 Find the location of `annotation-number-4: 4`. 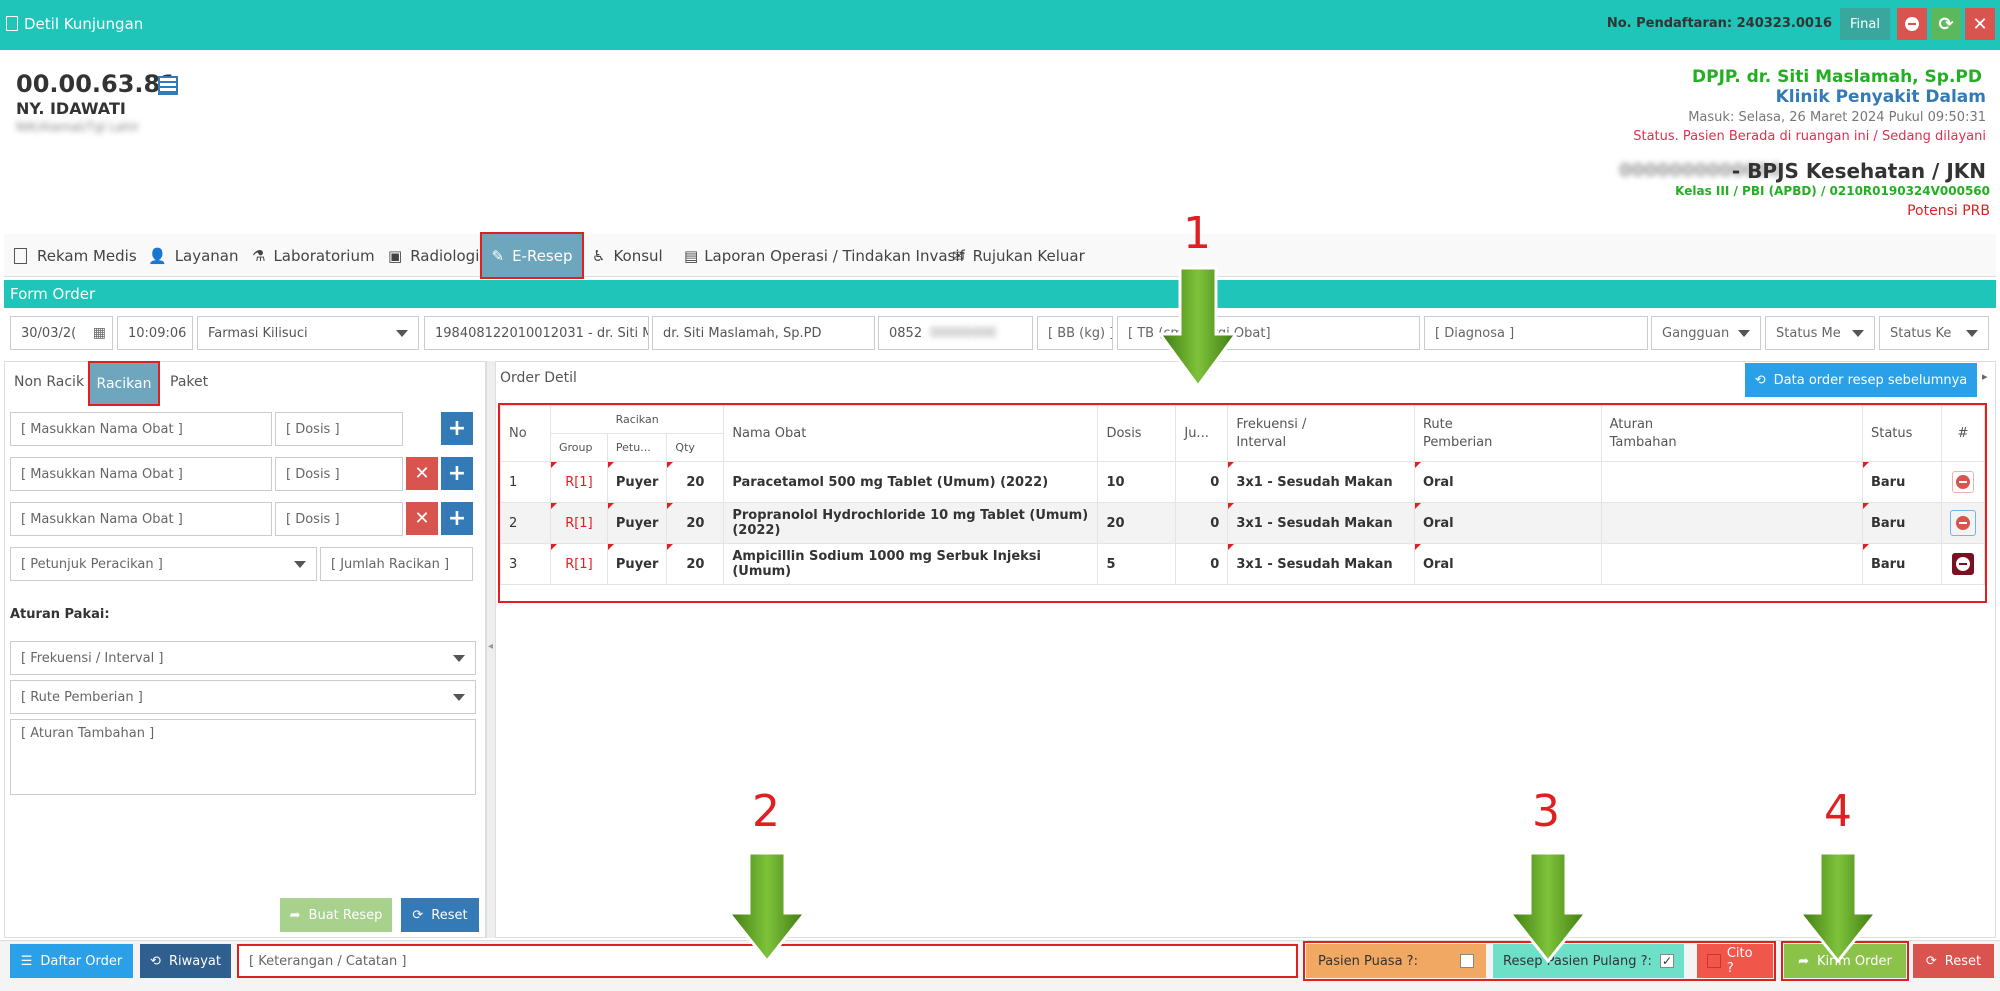

annotation-number-4: 4 is located at coordinates (1838, 811).